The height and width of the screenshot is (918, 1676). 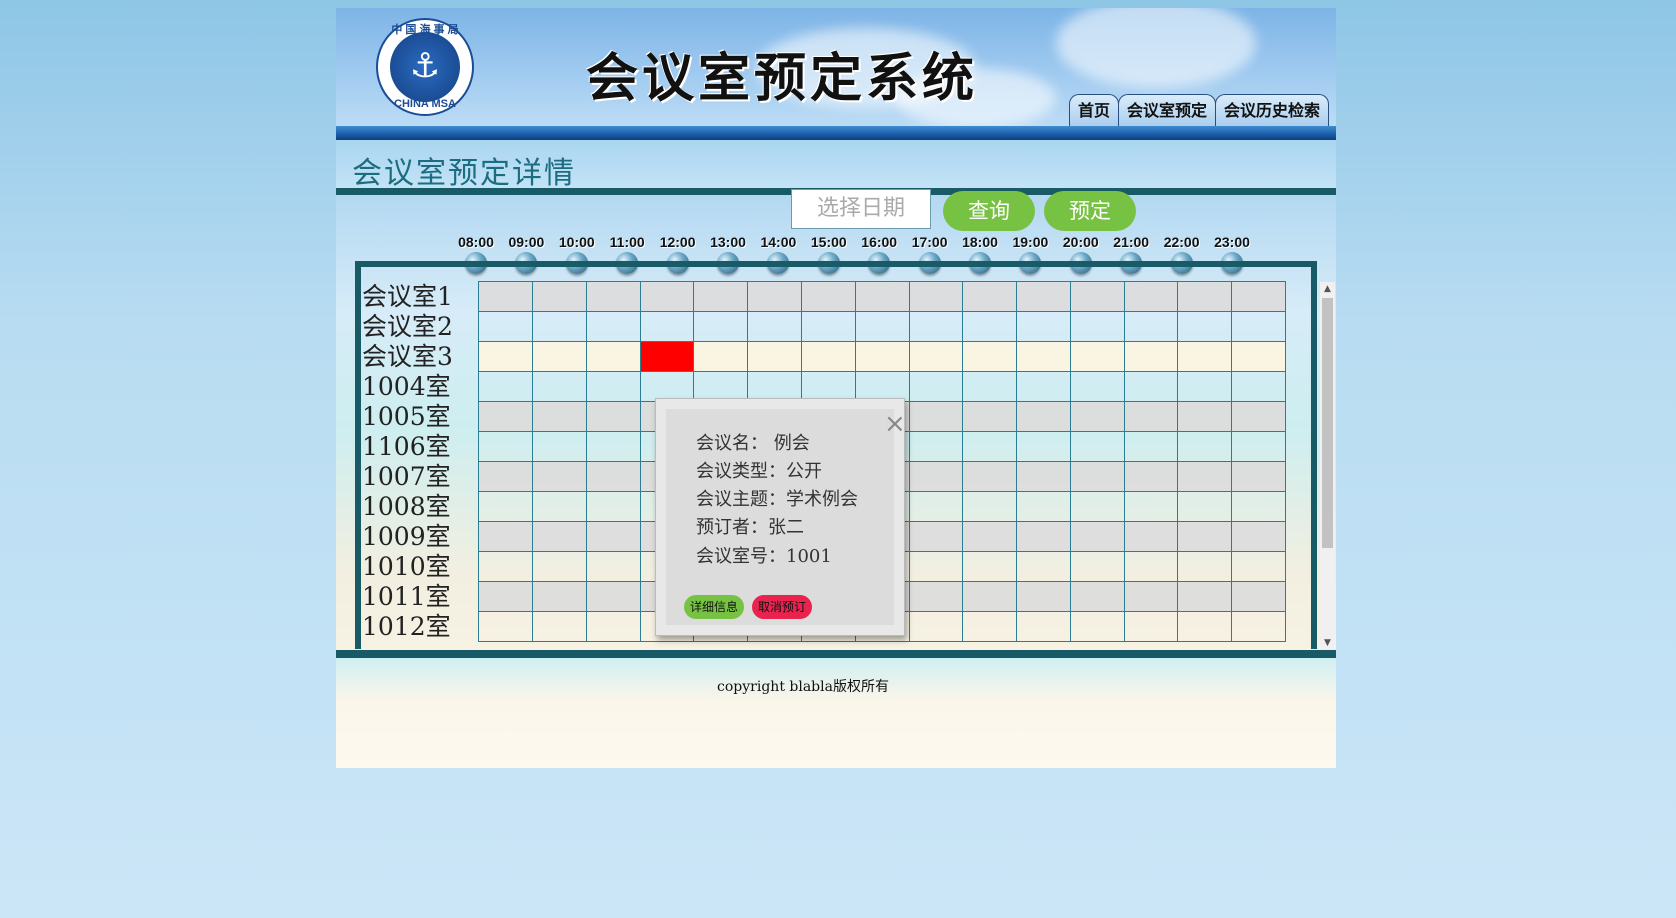 I want to click on scroll-thumb, so click(x=1327, y=423).